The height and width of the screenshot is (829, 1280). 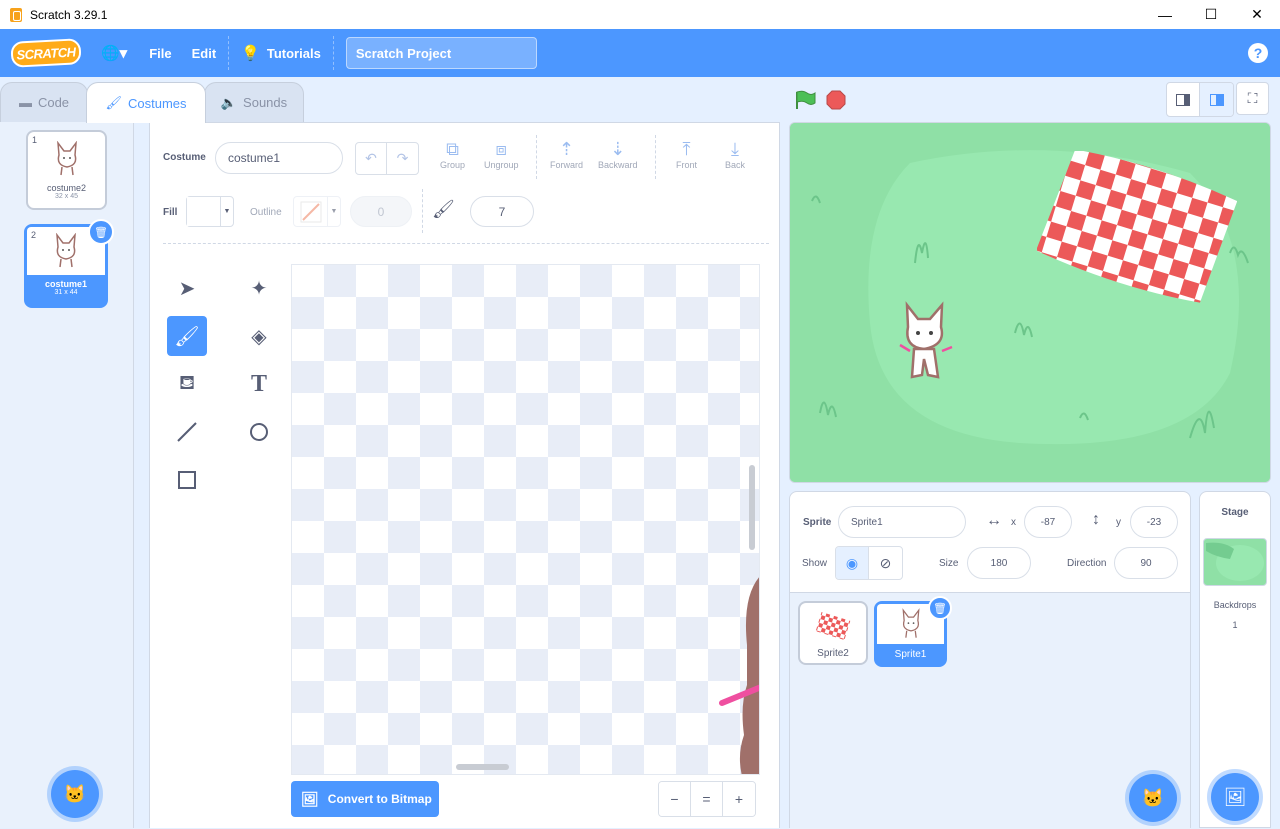 I want to click on ungroup-icon: ⧈, so click(x=501, y=149).